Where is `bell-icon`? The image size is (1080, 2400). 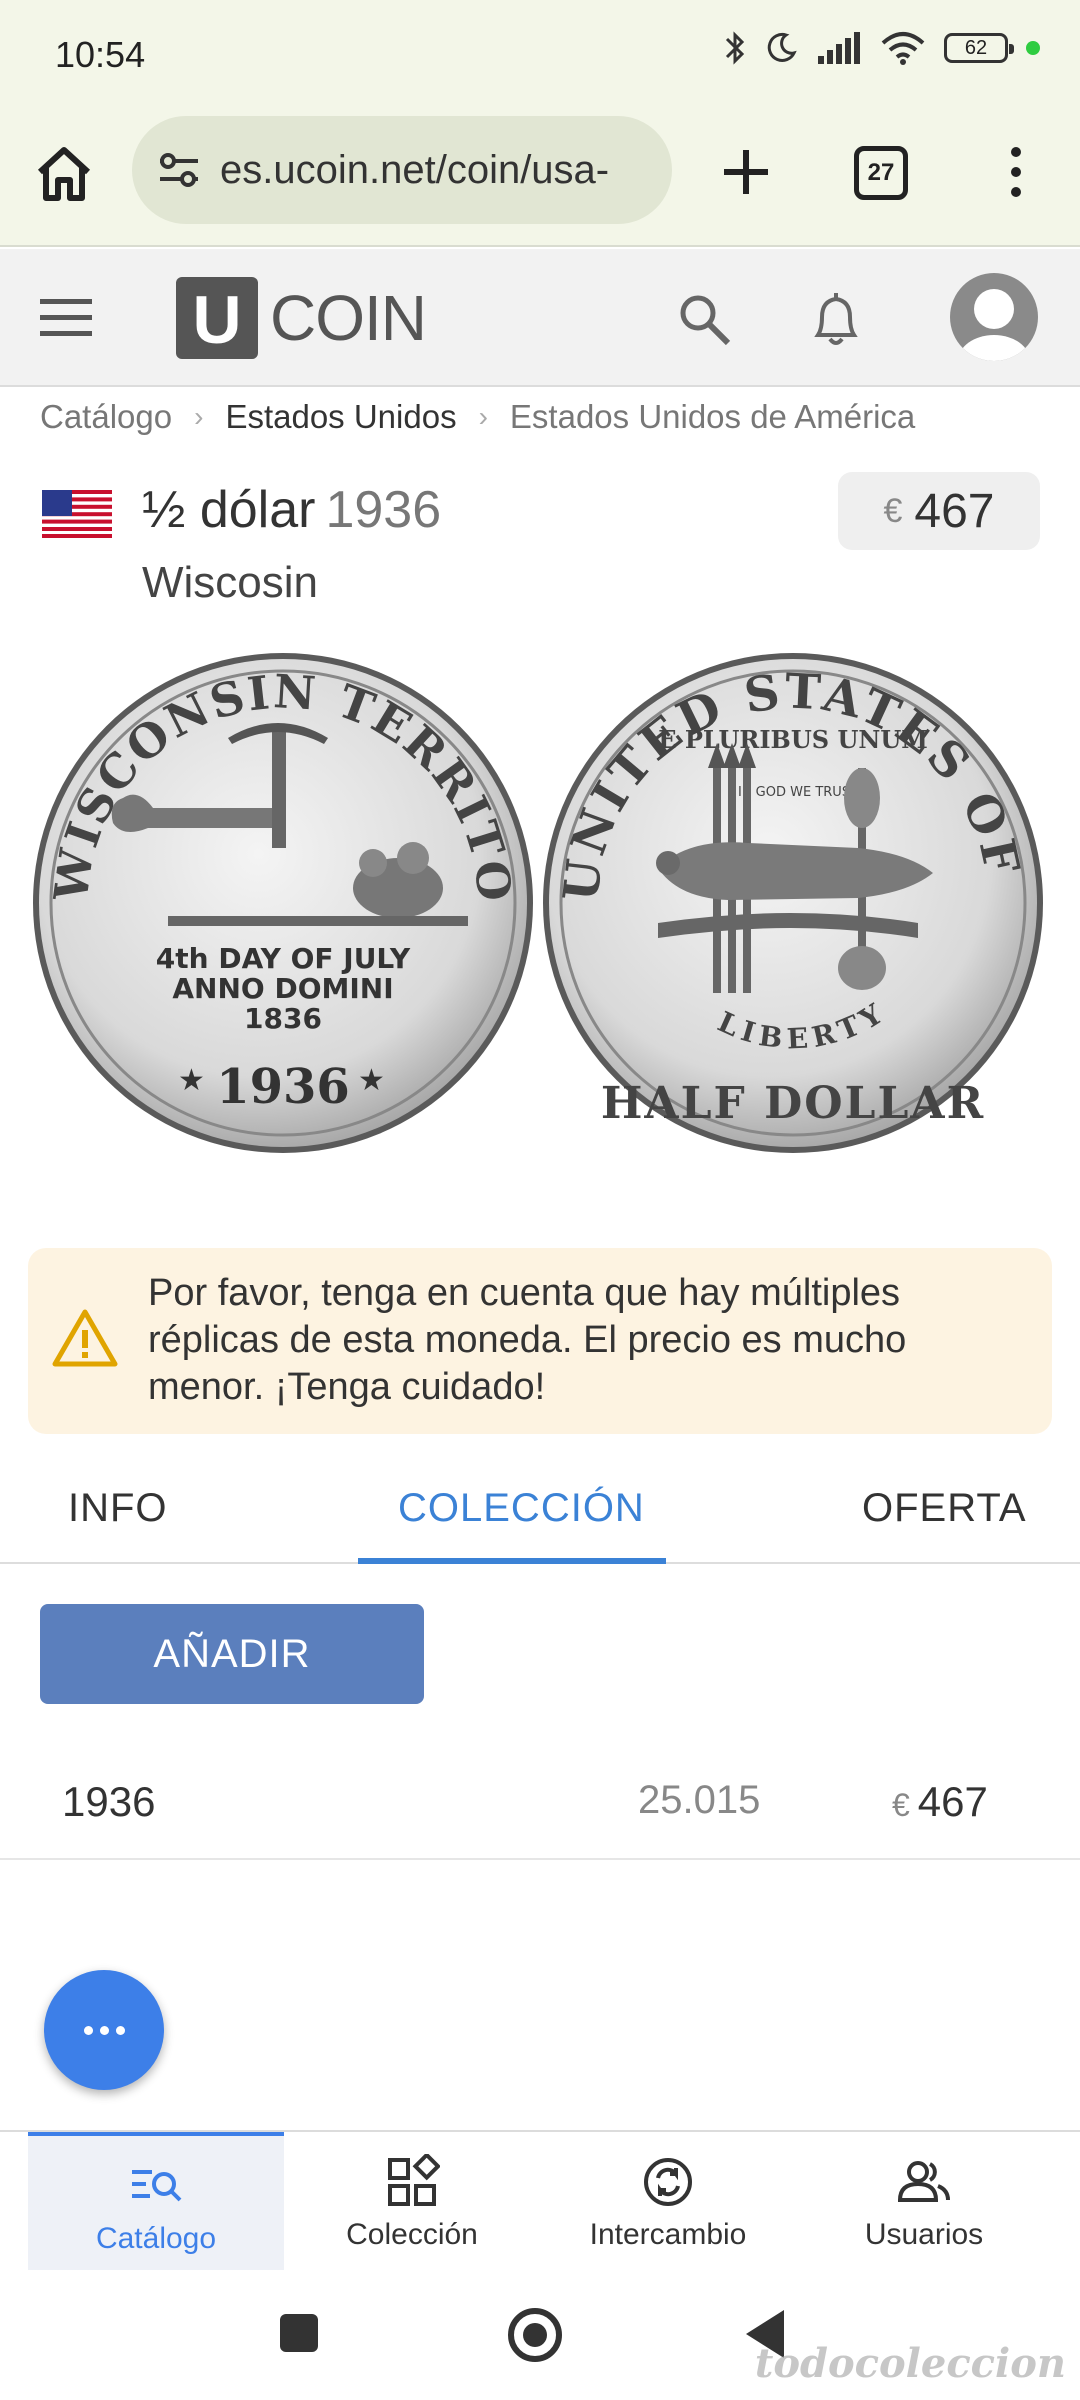
bell-icon is located at coordinates (836, 319).